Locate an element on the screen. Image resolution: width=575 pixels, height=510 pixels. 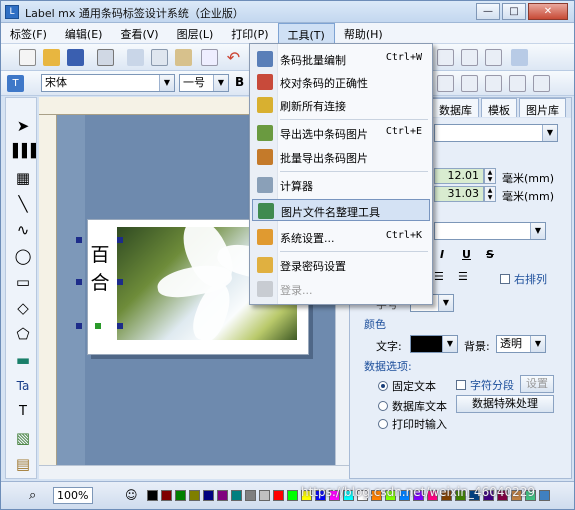
size-icon is located at coordinates (541, 83).